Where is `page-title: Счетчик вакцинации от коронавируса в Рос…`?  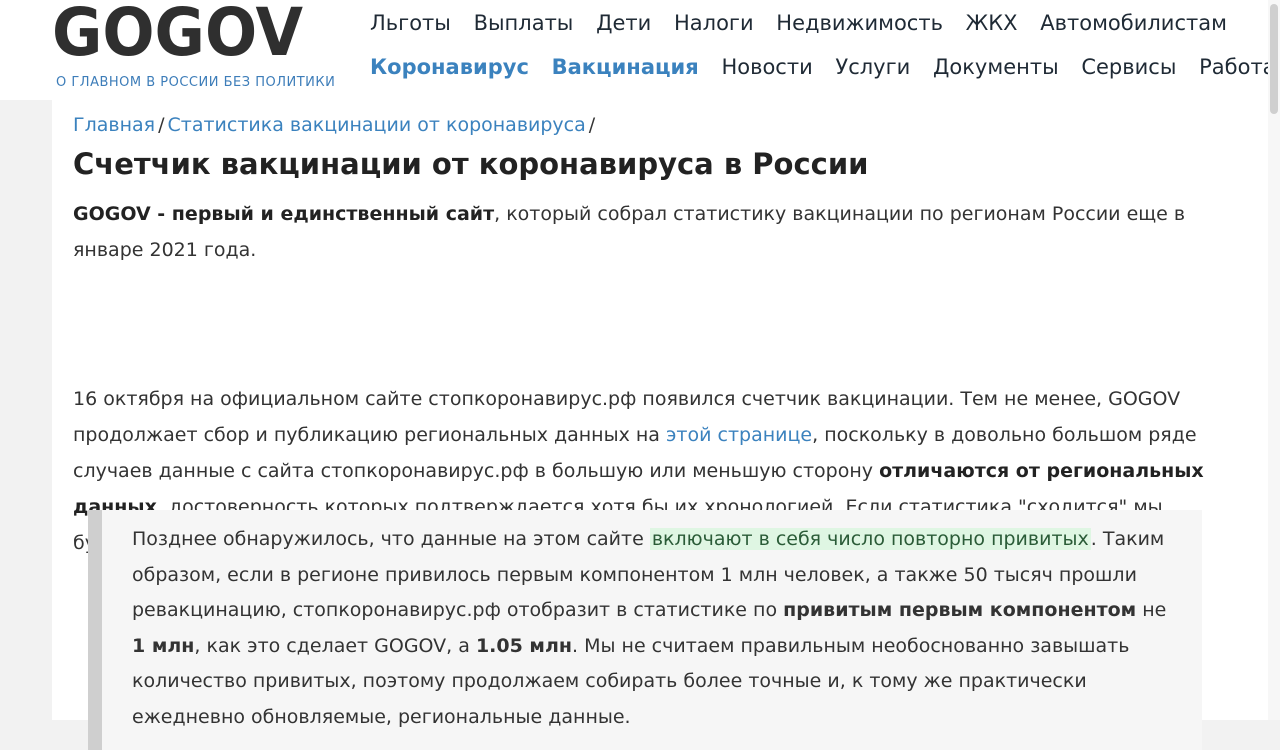 page-title: Счетчик вакцинации от коронавируса в Рос… is located at coordinates (471, 164).